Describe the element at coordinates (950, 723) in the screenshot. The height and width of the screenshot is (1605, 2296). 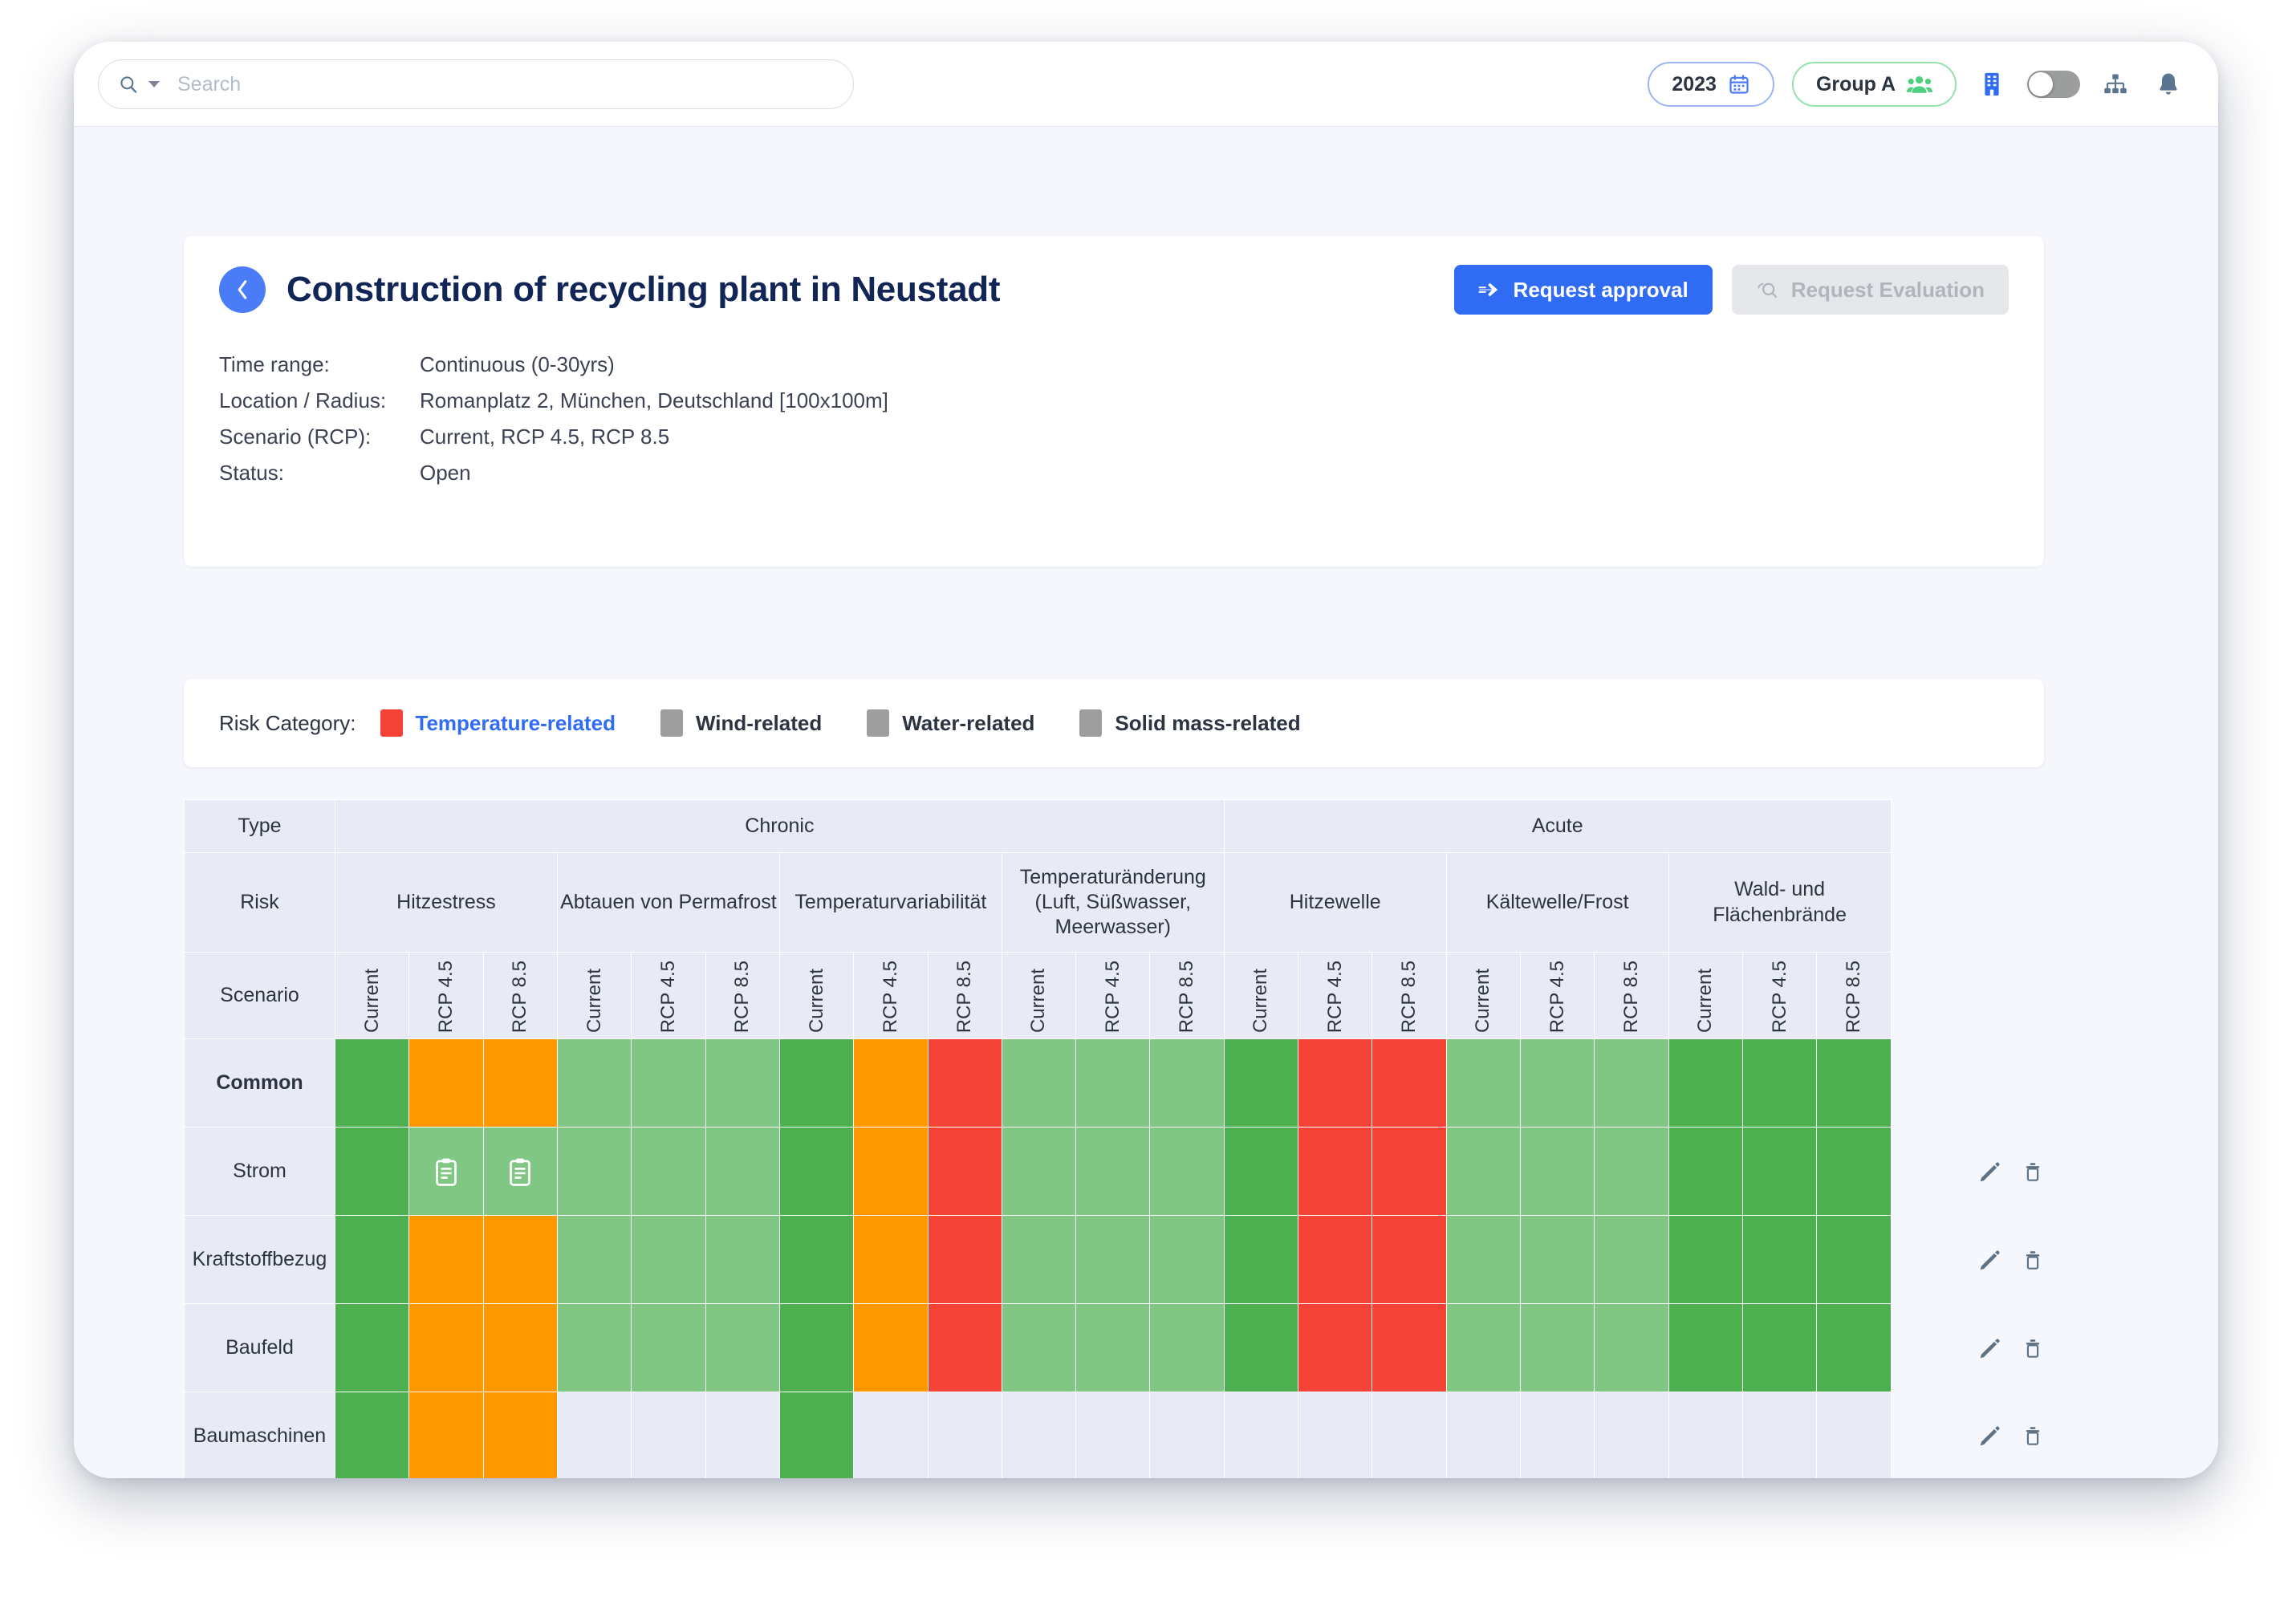
I see `legend-item-water-related: Water-related` at that location.